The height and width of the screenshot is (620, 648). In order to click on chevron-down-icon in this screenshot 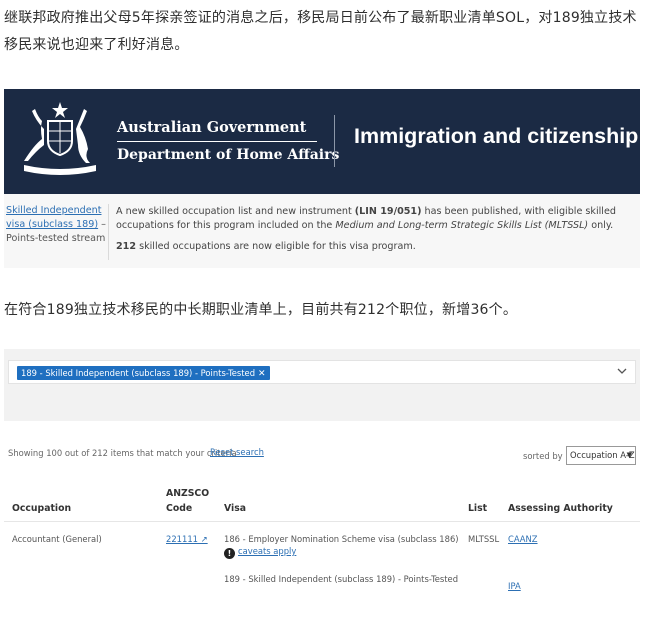, I will do `click(622, 371)`.